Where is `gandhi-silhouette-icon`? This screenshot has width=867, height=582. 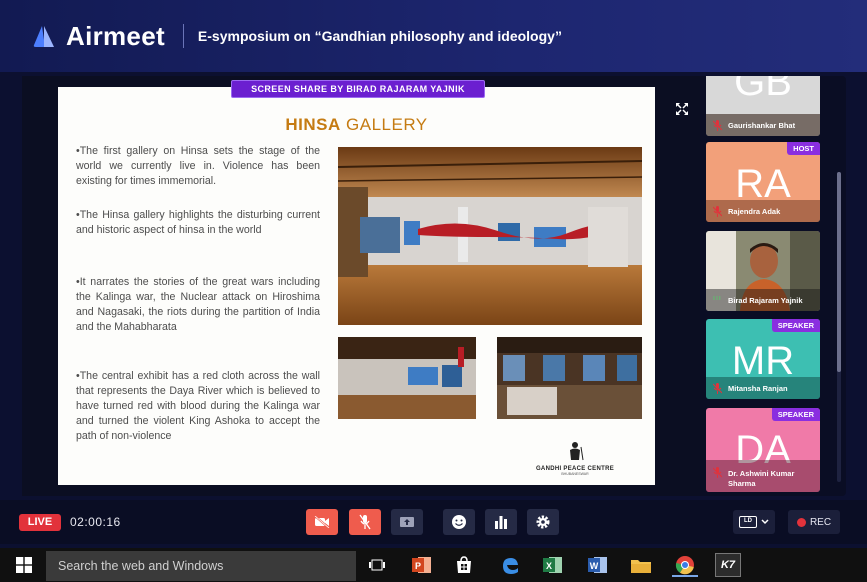 gandhi-silhouette-icon is located at coordinates (577, 451).